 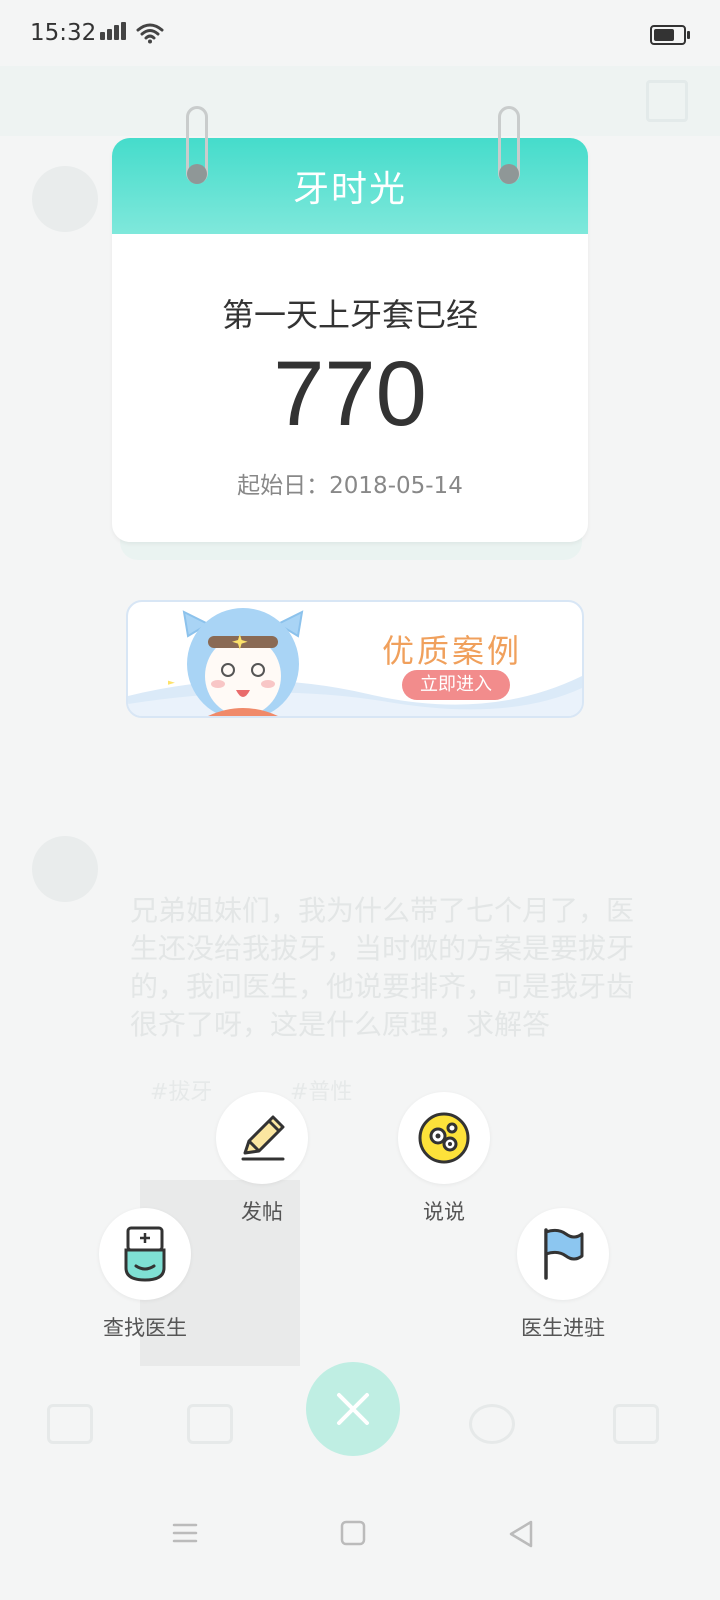 I want to click on banner-title: 优质案例, so click(x=452, y=651).